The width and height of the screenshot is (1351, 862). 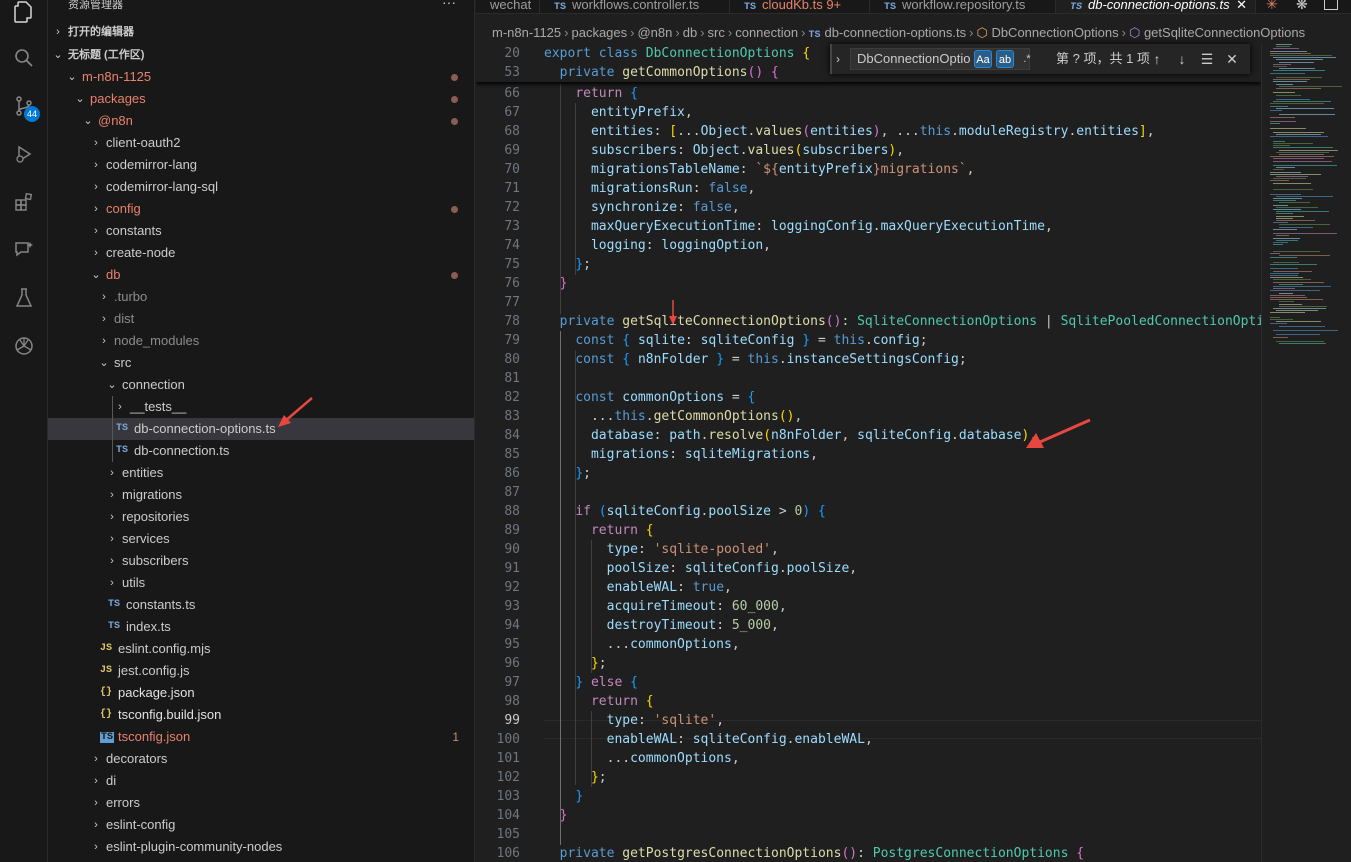 What do you see at coordinates (261, 121) in the screenshot?
I see `tree-item: ⌄ @n8n` at bounding box center [261, 121].